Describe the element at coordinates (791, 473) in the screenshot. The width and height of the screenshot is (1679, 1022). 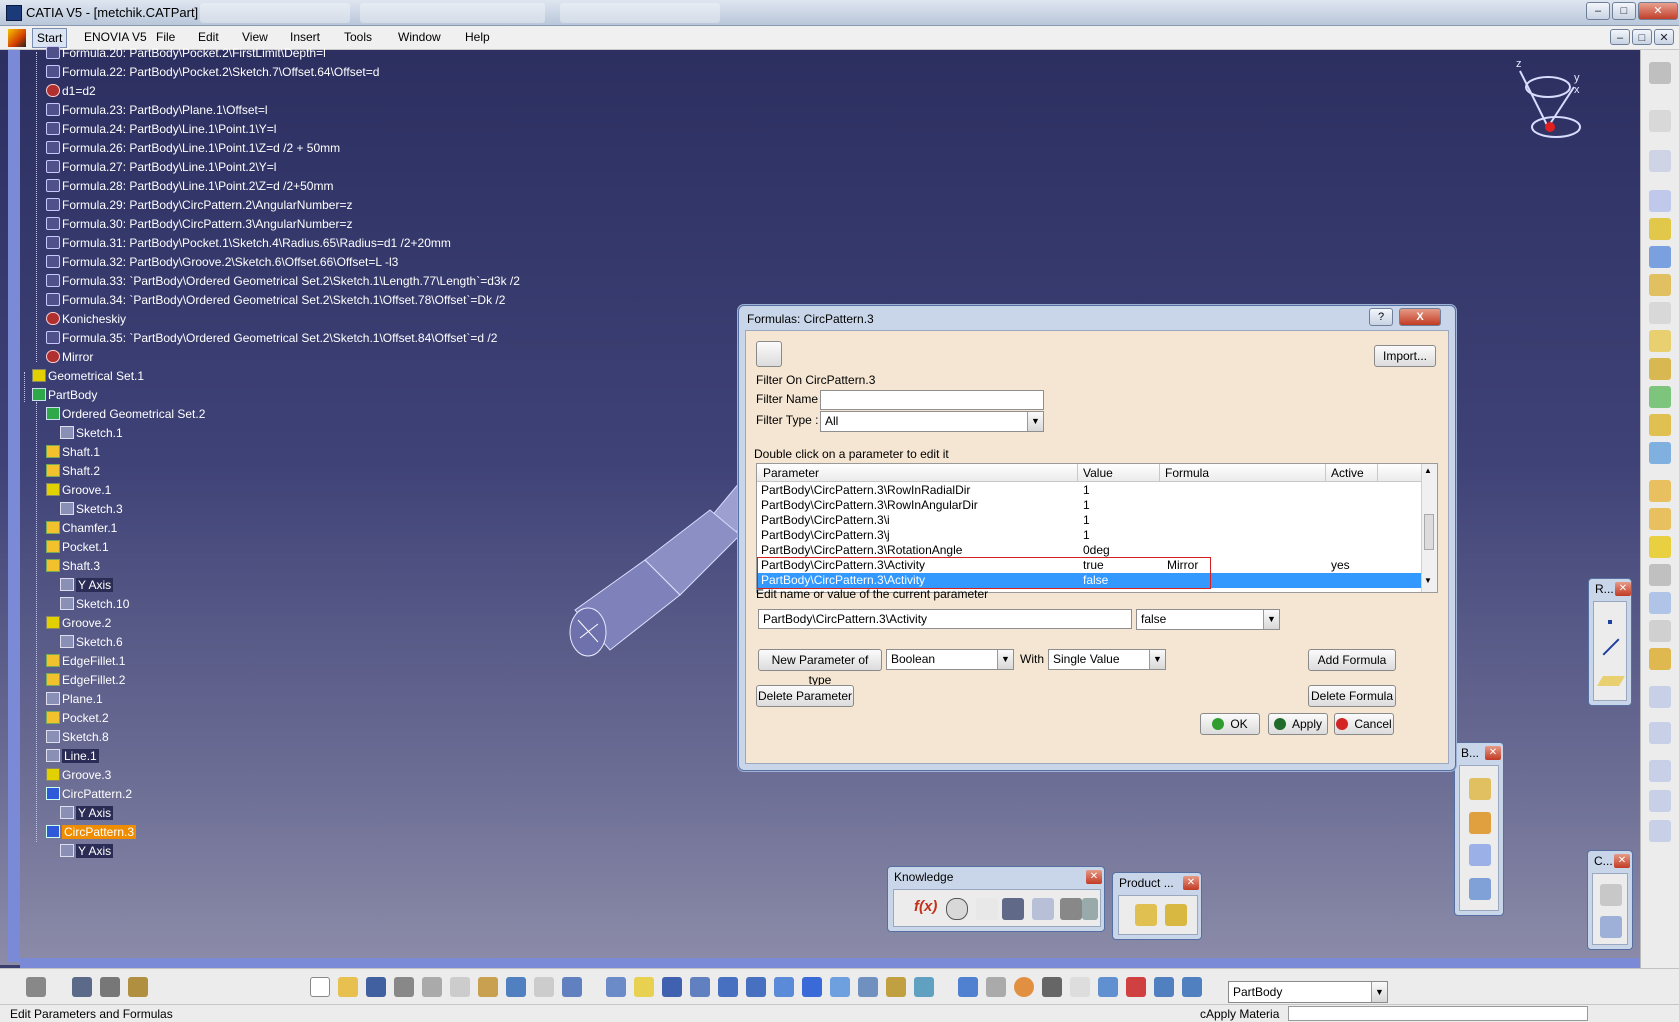
I see `column-parameter: Parameter` at that location.